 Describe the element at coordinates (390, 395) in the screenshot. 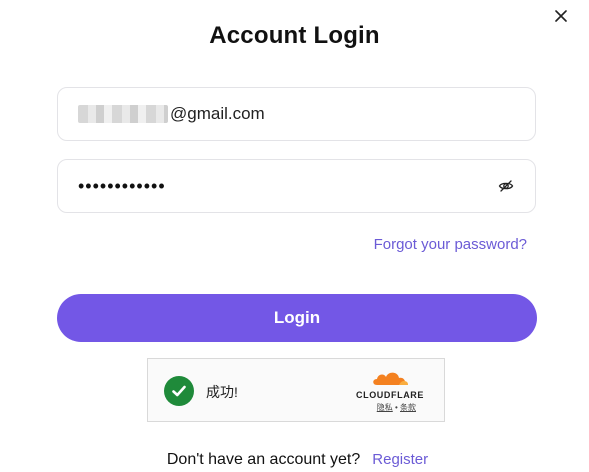

I see `cloudflare-wordmark: CLOUDFLARE` at that location.